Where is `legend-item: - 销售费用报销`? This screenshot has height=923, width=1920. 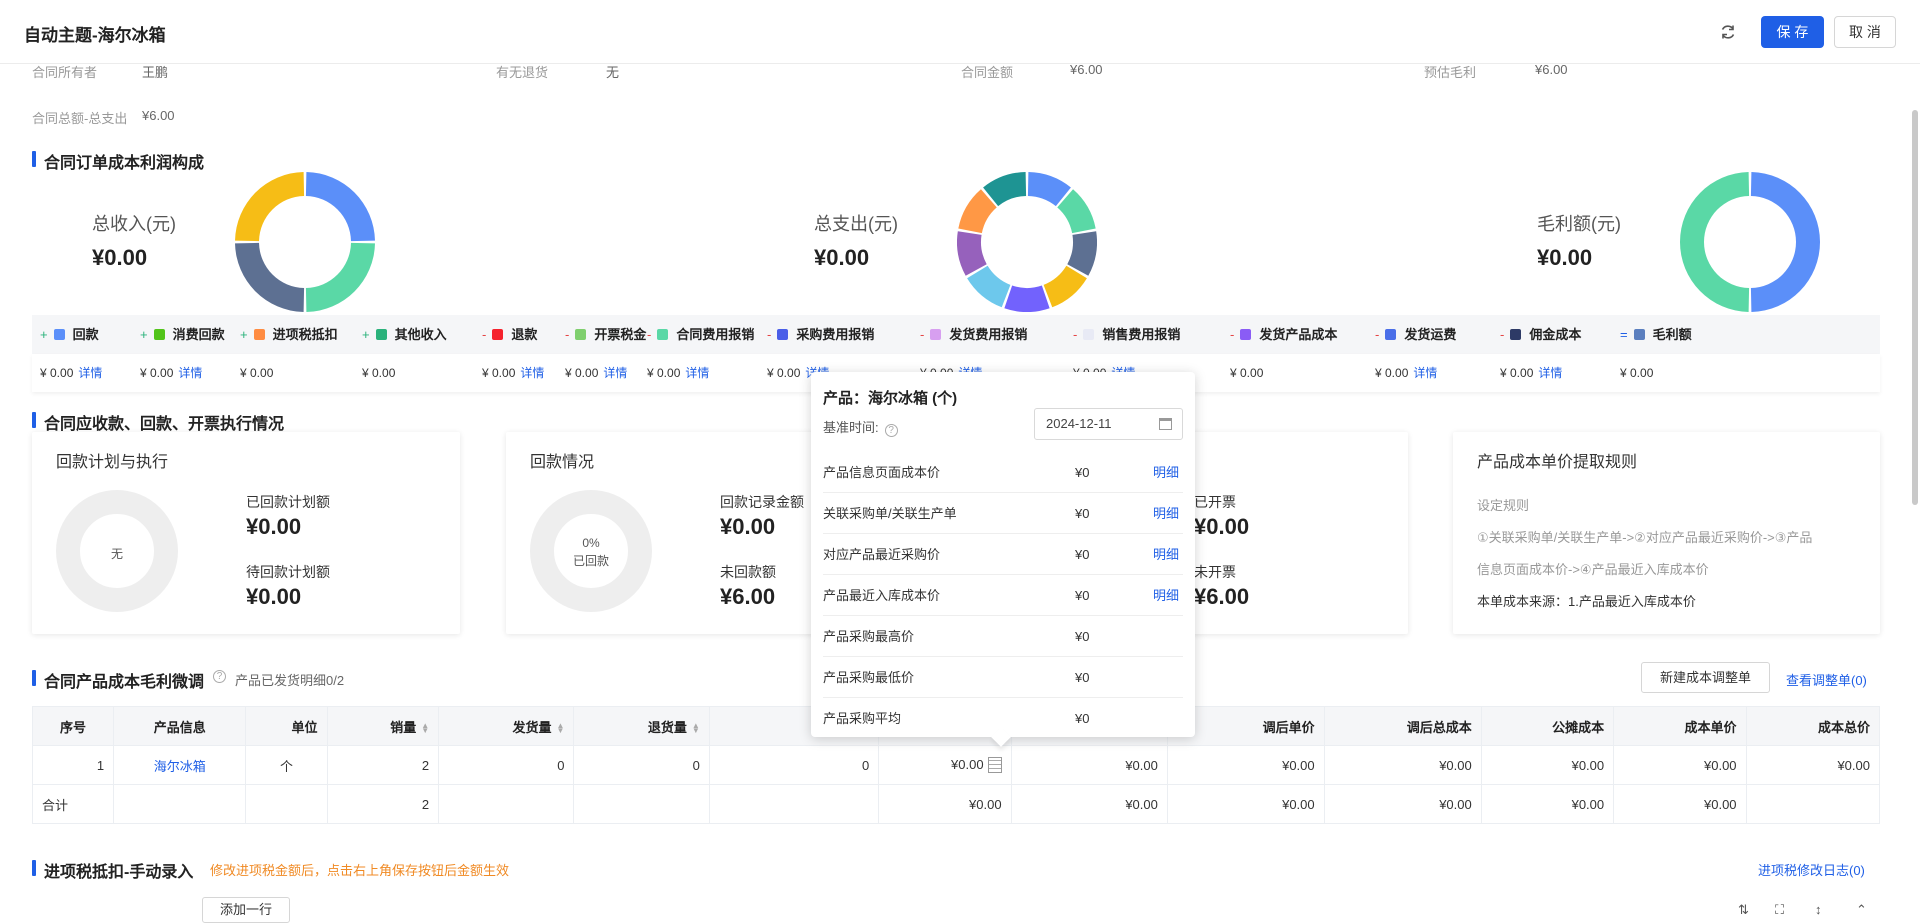 legend-item: - 销售费用报销 is located at coordinates (1126, 334).